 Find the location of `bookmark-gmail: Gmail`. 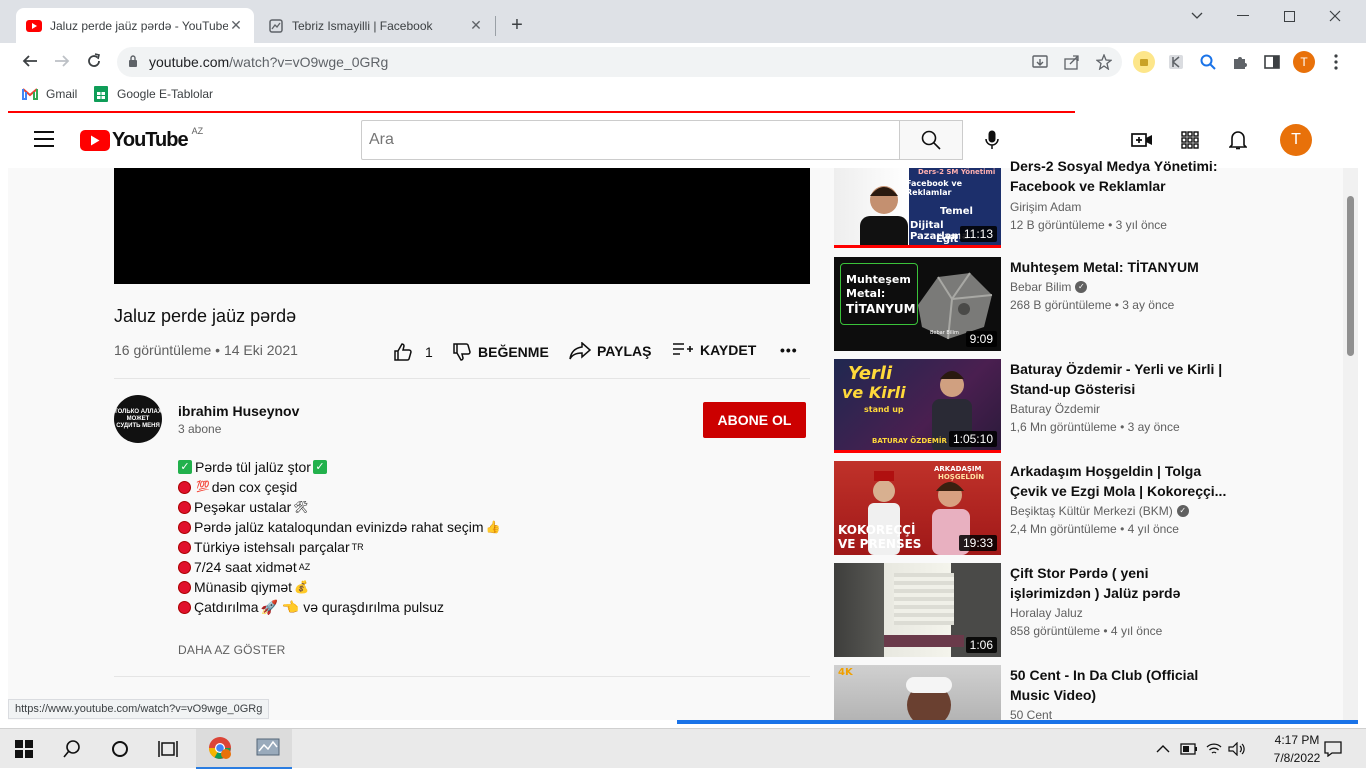

bookmark-gmail: Gmail is located at coordinates (49, 94).